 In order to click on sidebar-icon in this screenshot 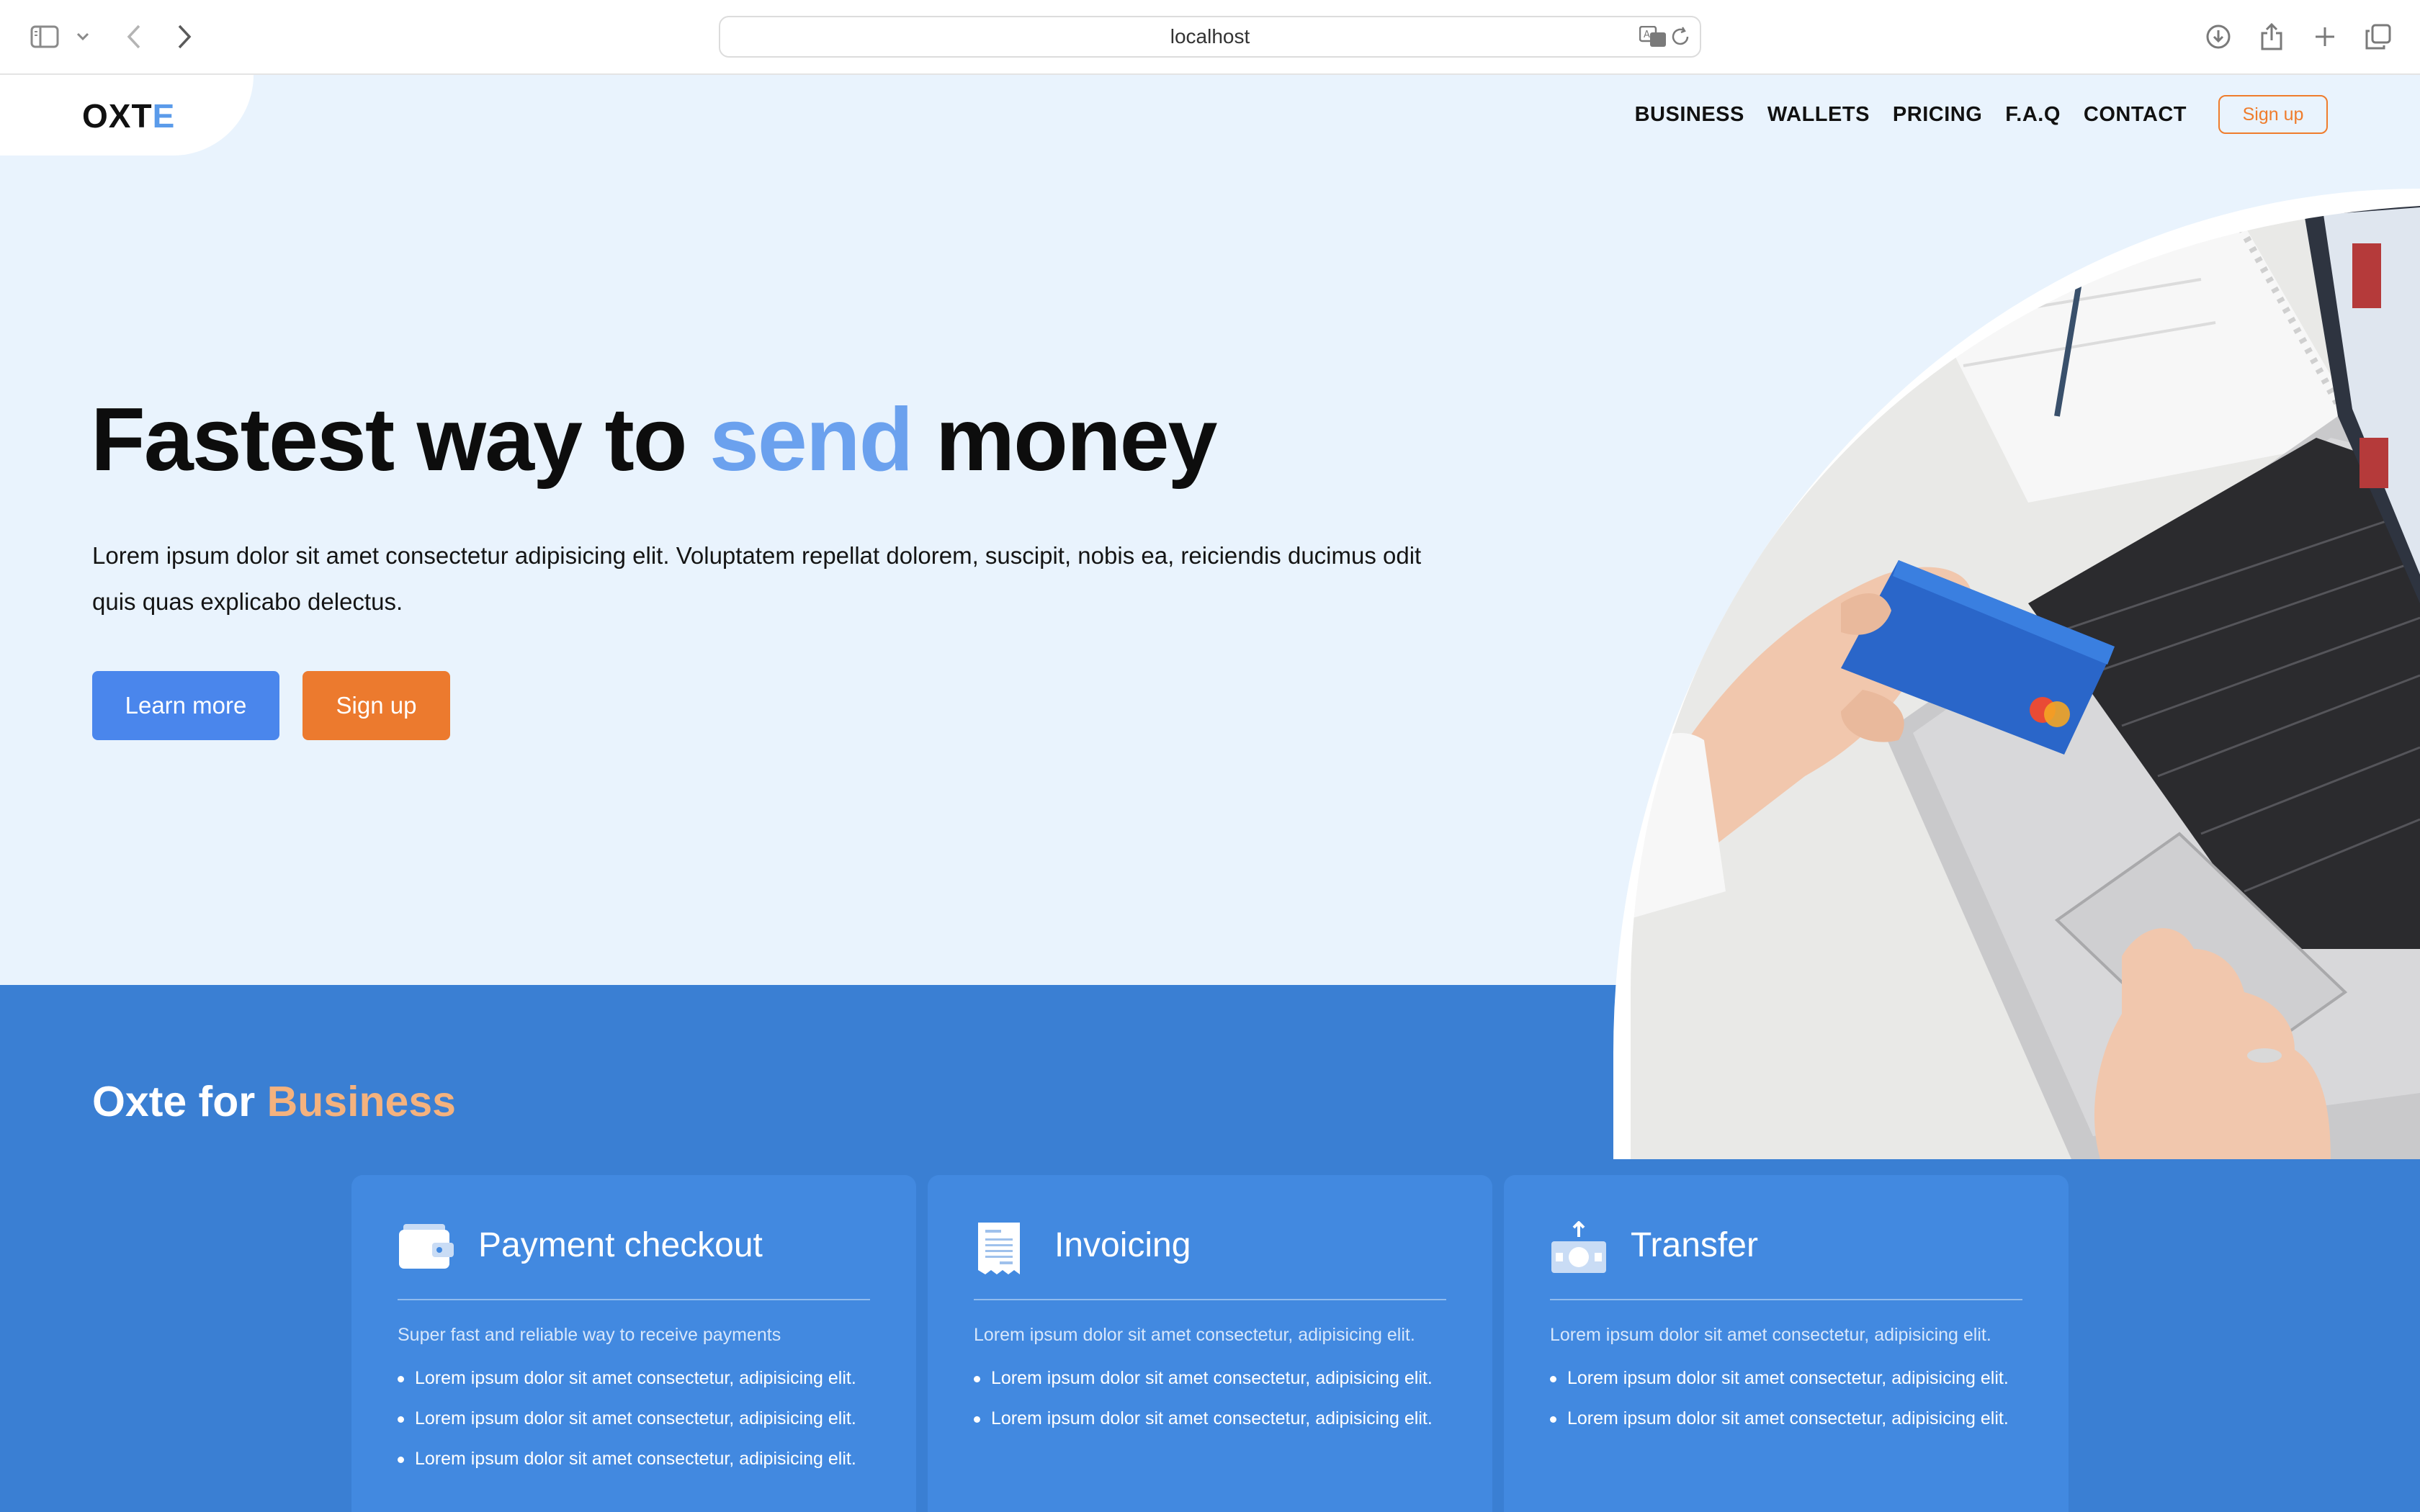, I will do `click(44, 37)`.